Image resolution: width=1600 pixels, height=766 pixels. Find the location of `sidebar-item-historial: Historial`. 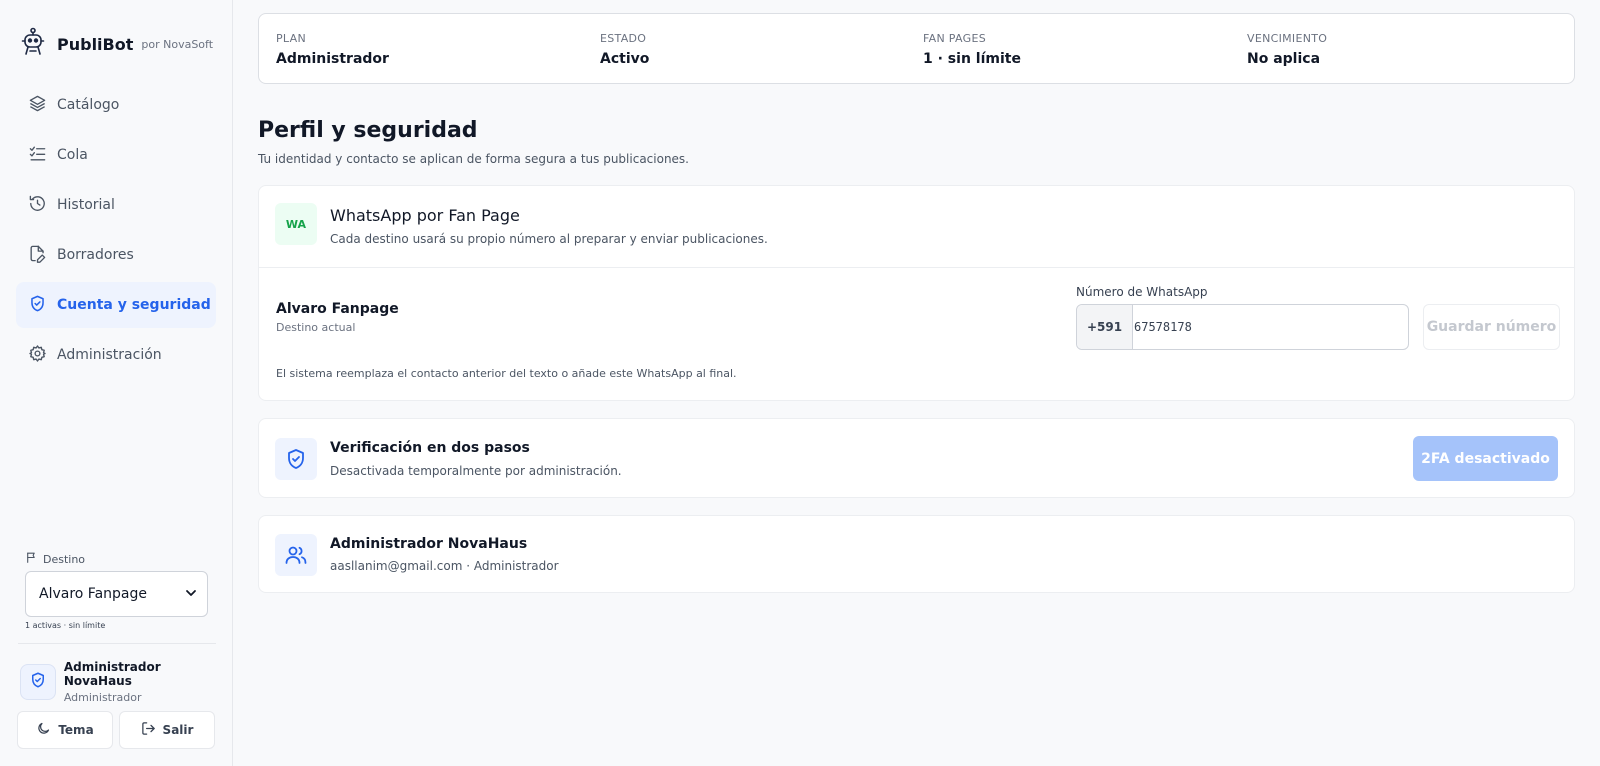

sidebar-item-historial: Historial is located at coordinates (116, 205).